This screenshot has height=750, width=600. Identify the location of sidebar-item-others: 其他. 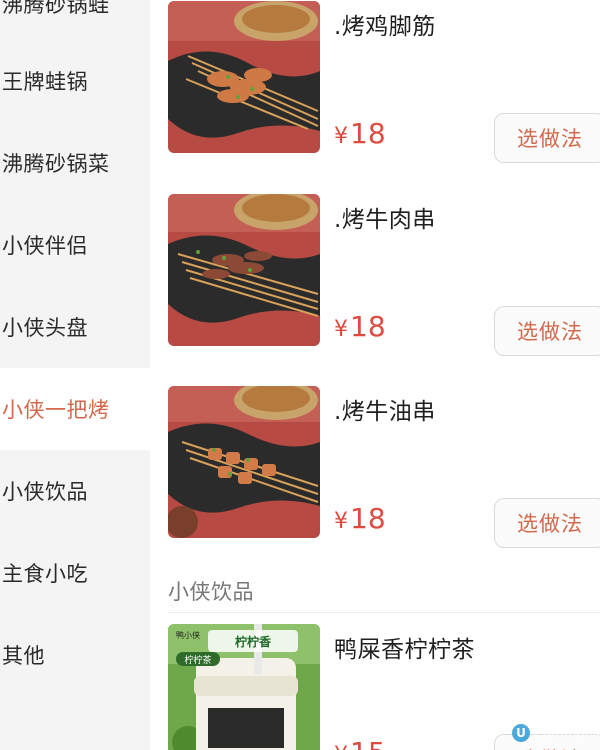
(75, 655).